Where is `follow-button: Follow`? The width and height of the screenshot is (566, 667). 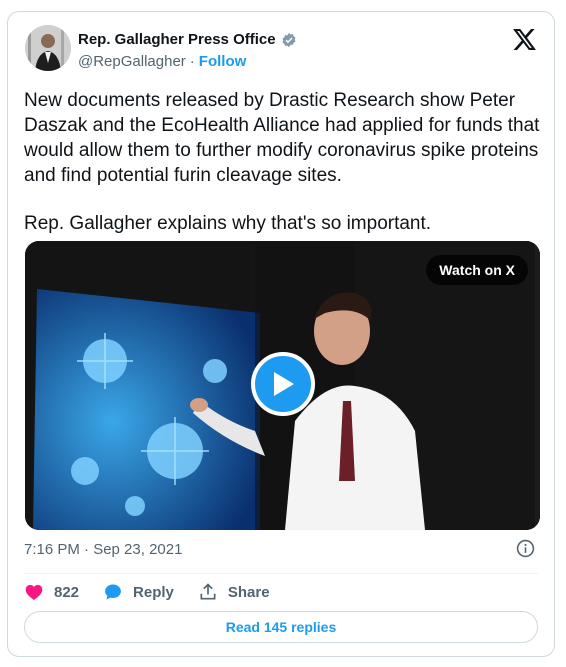 follow-button: Follow is located at coordinates (223, 61).